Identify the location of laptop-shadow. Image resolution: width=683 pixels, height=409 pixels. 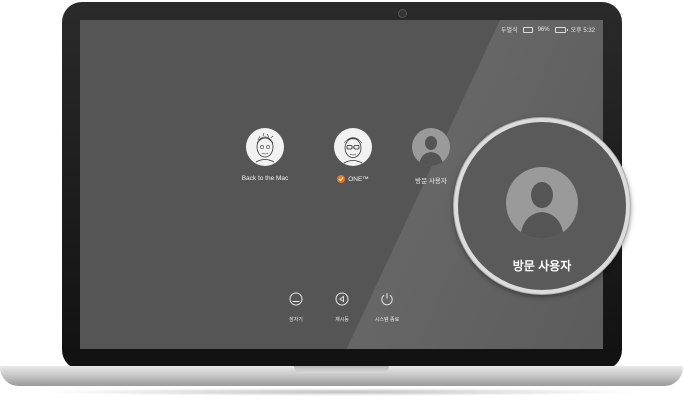
(341, 392).